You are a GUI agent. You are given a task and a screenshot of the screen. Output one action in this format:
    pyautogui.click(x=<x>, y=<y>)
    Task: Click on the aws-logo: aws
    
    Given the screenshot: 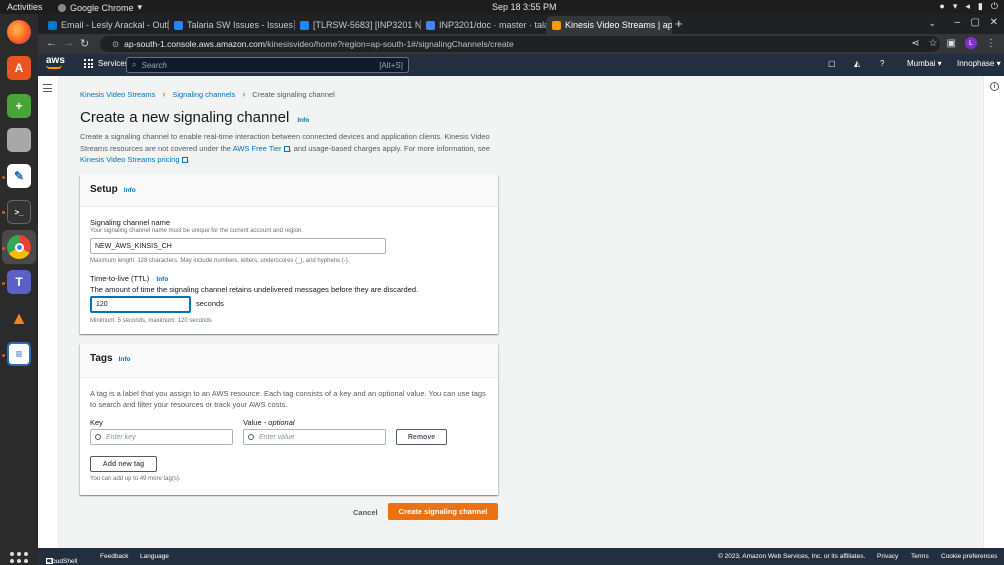 What is the action you would take?
    pyautogui.click(x=55, y=62)
    